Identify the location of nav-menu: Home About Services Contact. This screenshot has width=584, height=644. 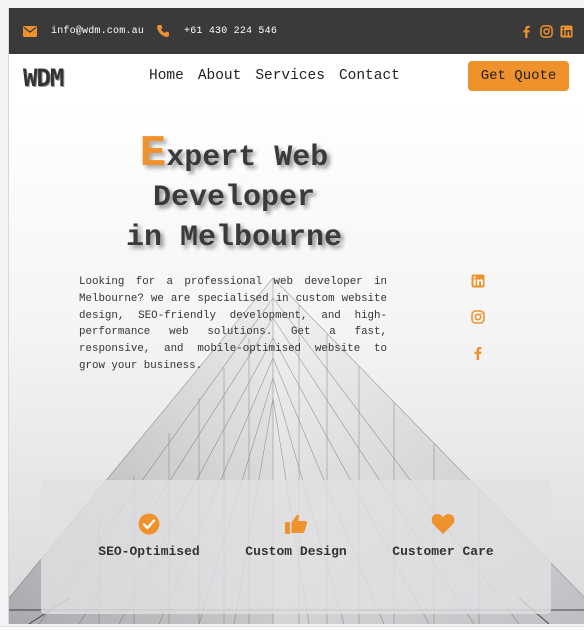
(274, 76).